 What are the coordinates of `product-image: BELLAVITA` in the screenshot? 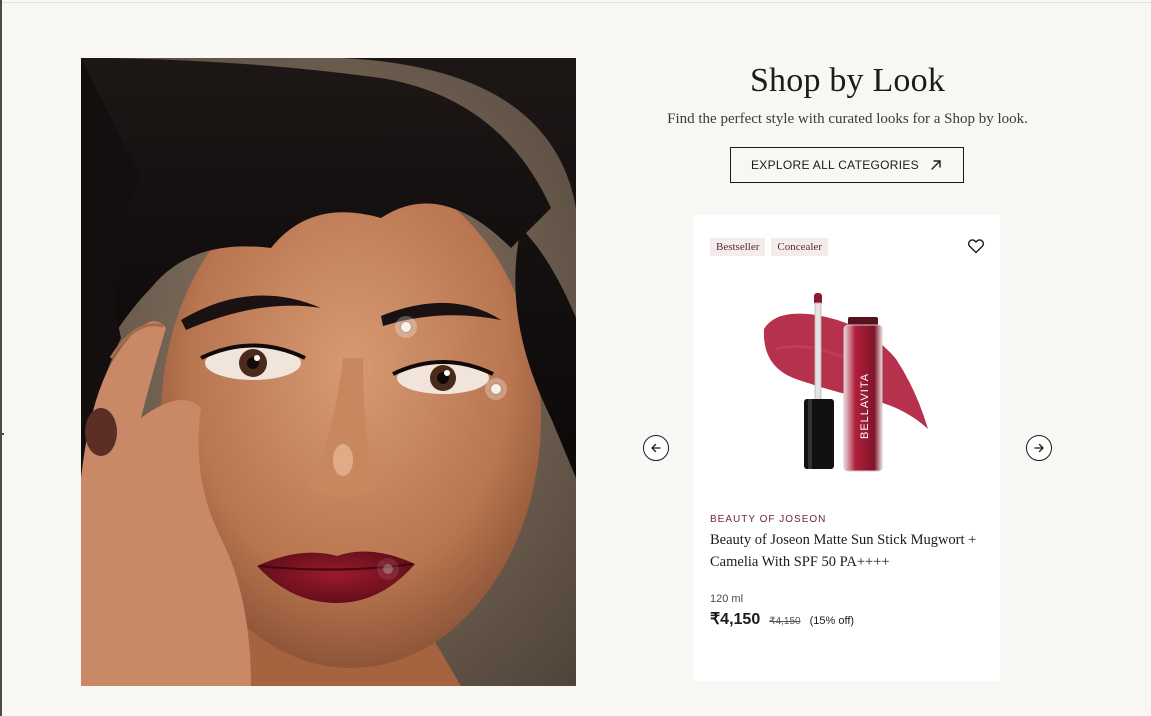 It's located at (842, 381).